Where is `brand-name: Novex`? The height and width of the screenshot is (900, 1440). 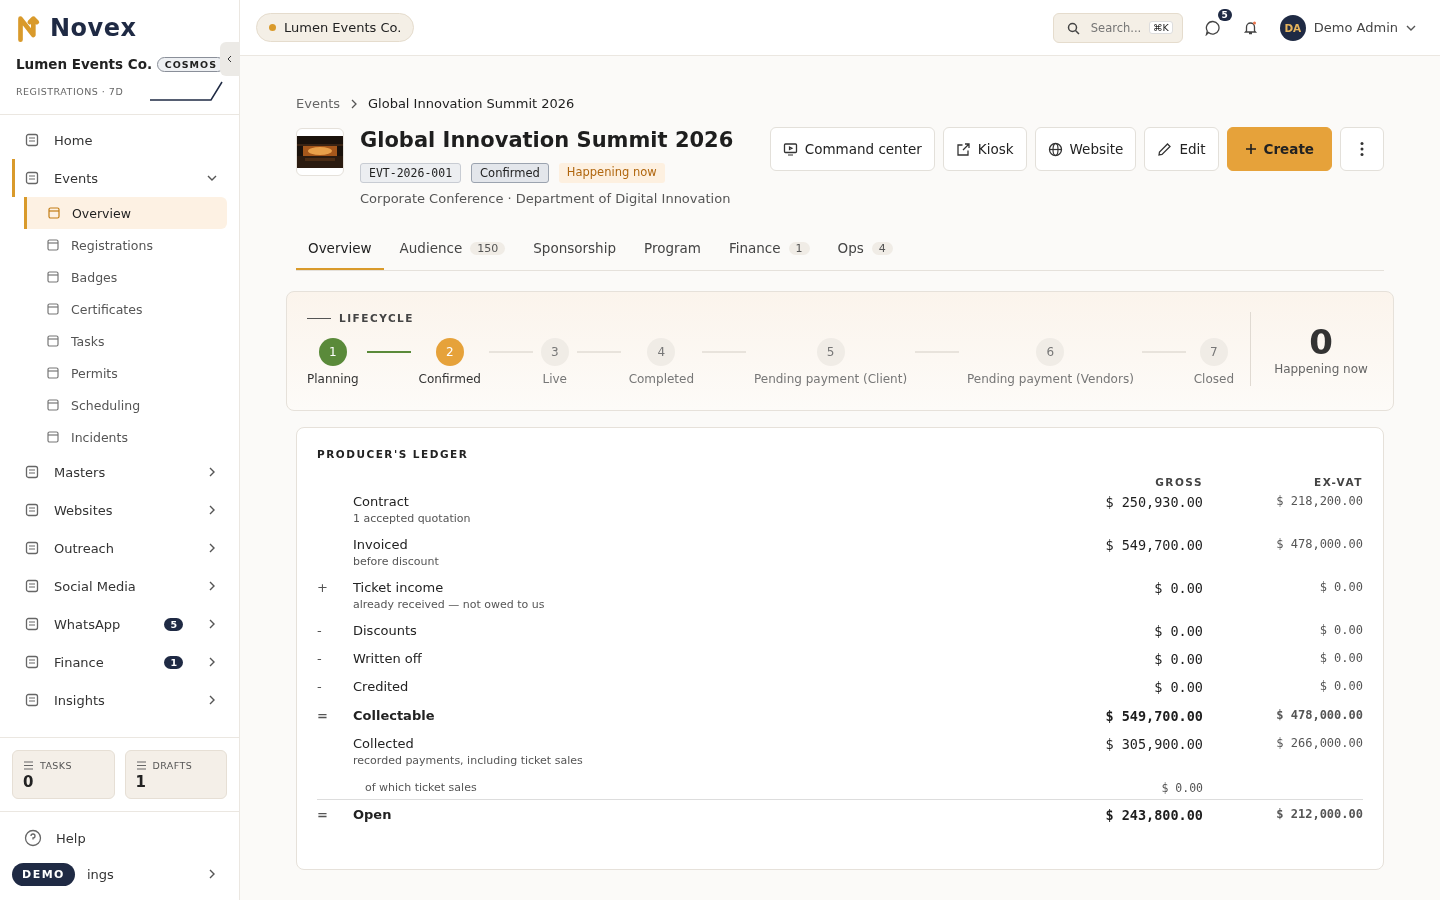
brand-name: Novex is located at coordinates (93, 28).